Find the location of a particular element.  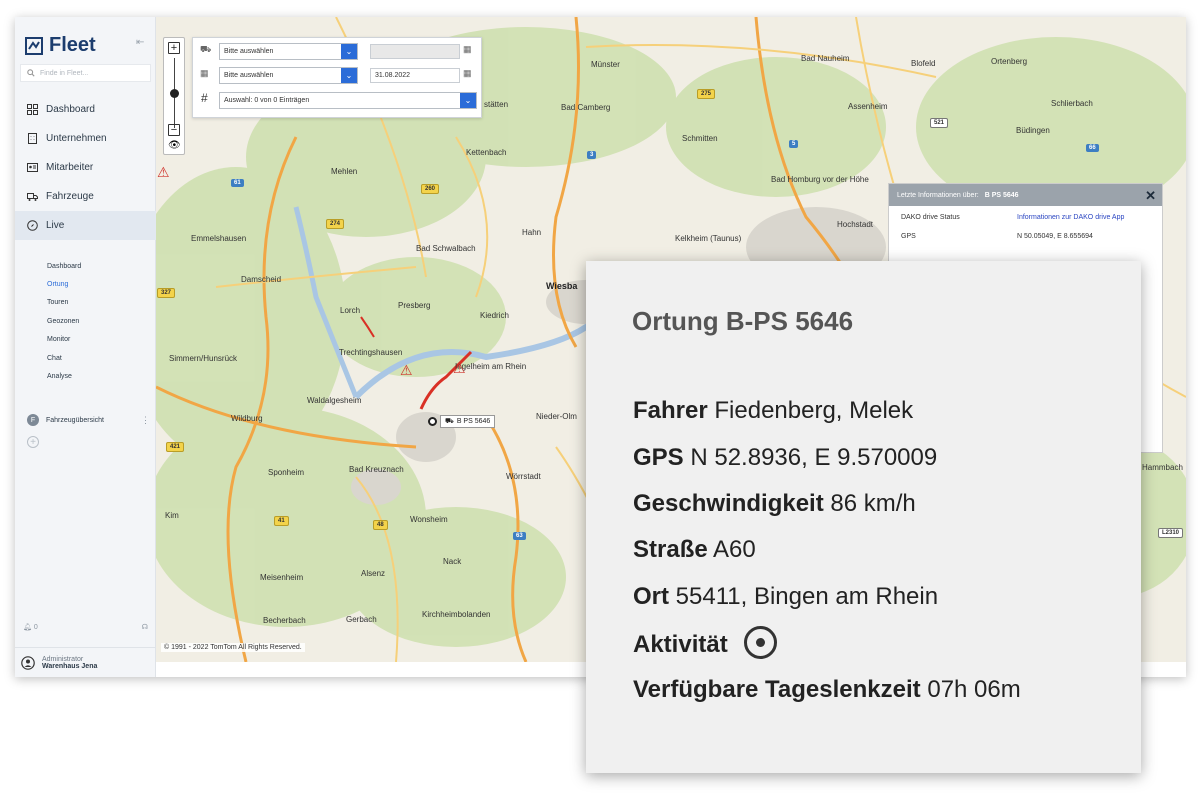

notifications: 🔔︎ 0 is located at coordinates (30, 627).